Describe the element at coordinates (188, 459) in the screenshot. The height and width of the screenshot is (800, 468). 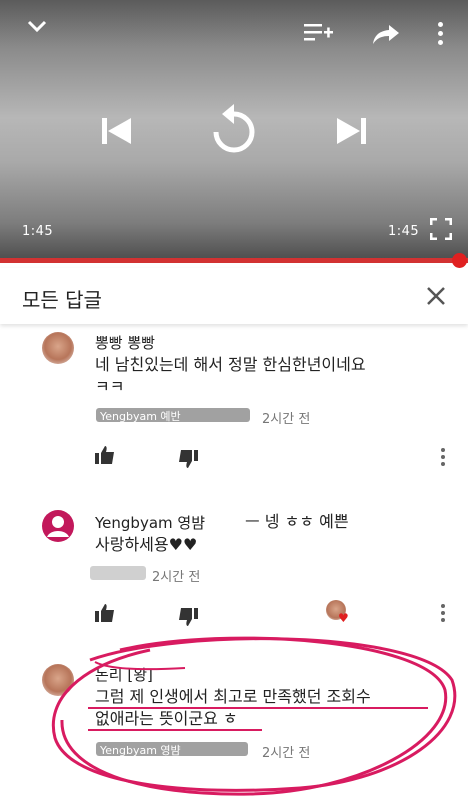
I see `dislike-icon` at that location.